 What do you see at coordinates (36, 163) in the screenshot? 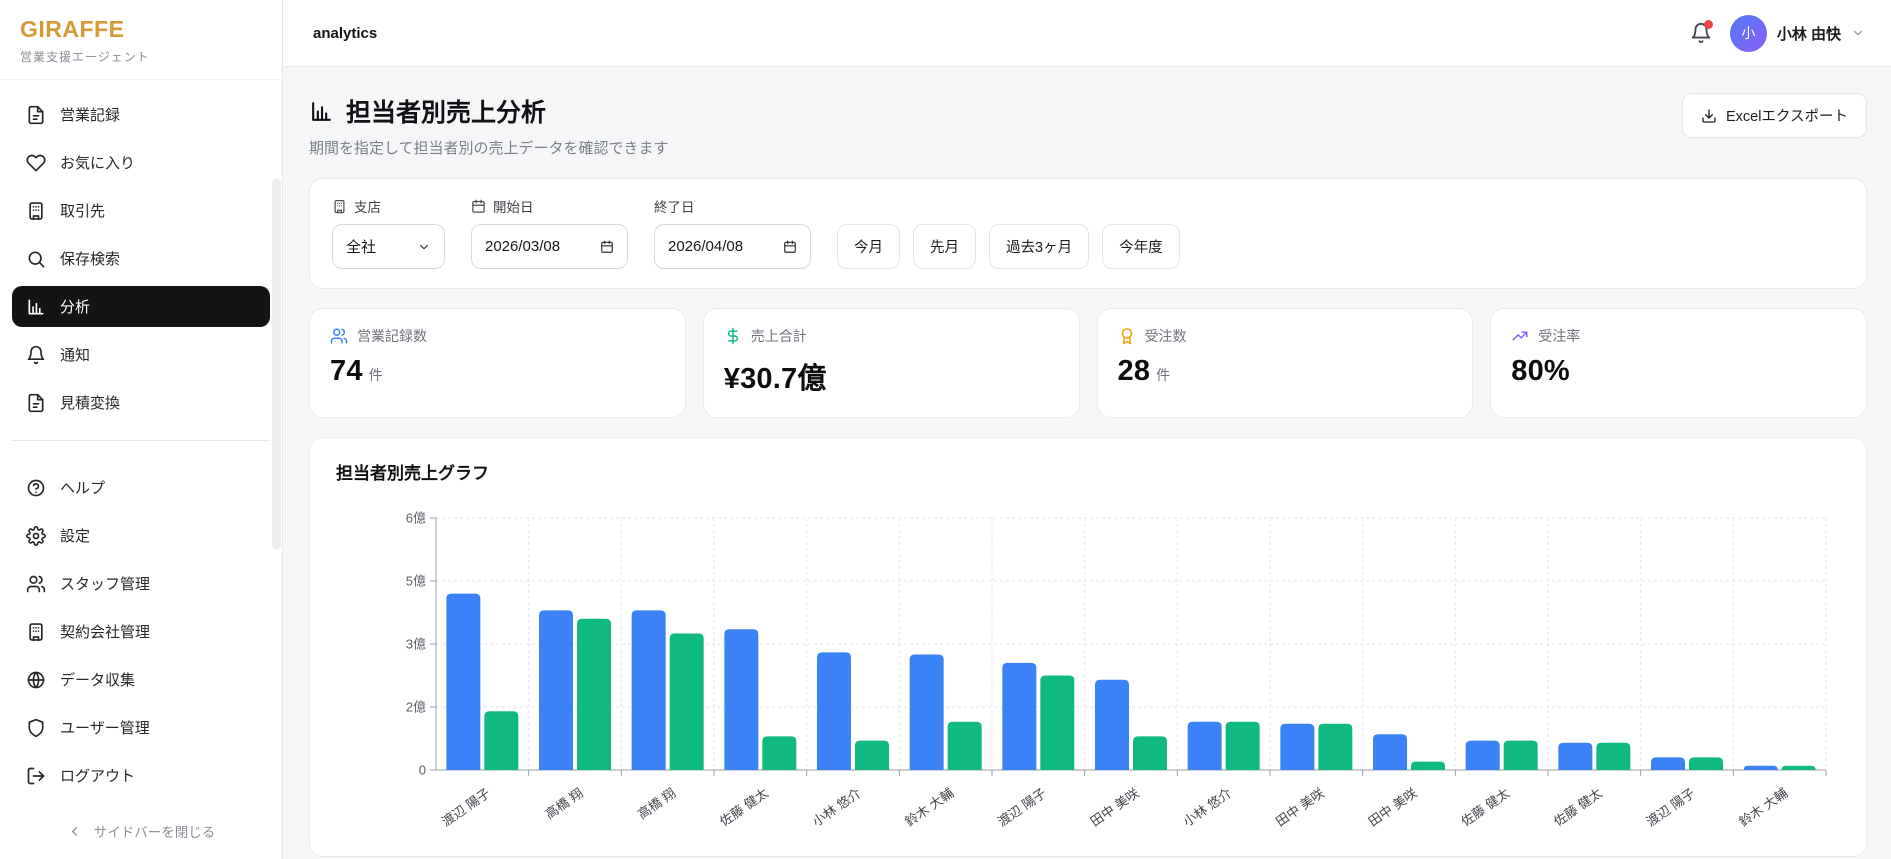
I see `heart-icon` at bounding box center [36, 163].